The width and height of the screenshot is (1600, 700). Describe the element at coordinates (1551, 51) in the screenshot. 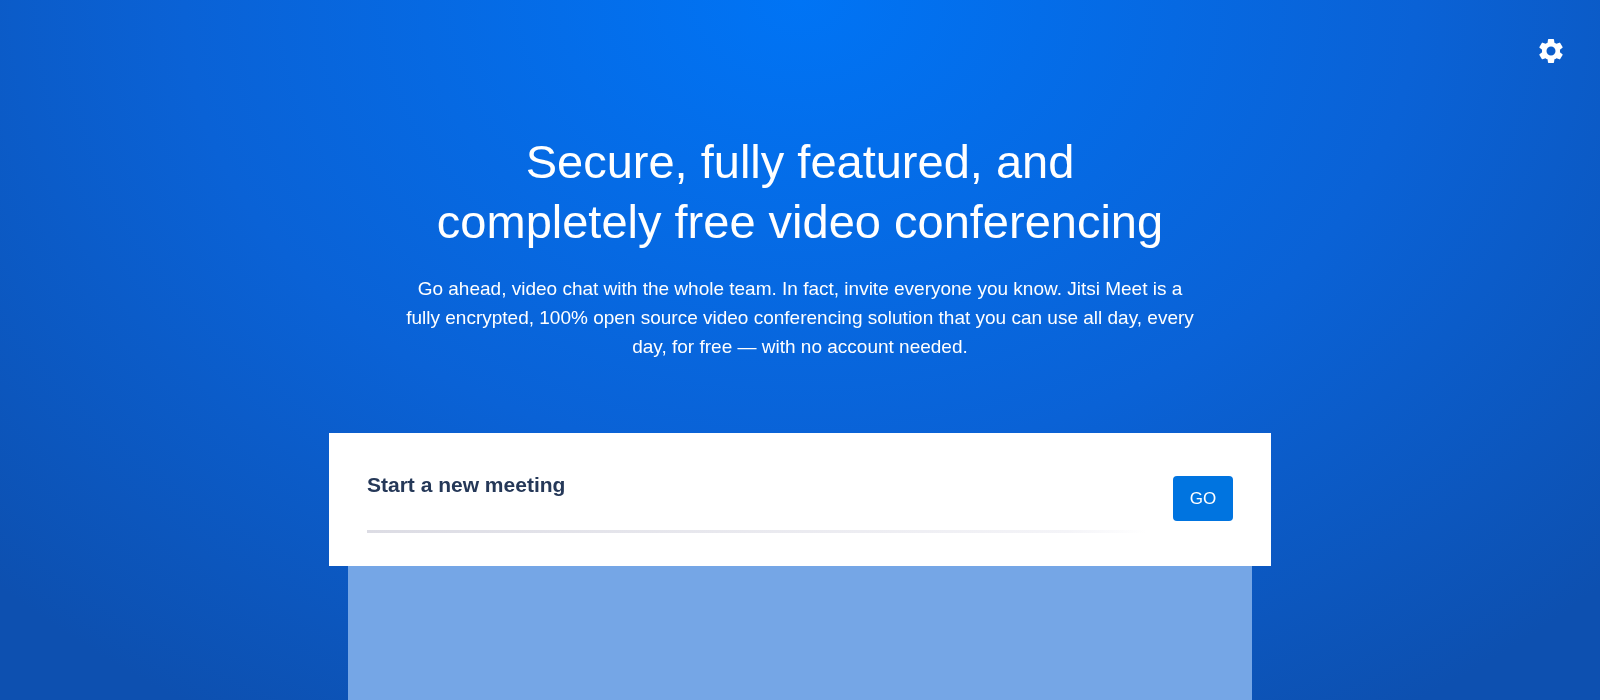

I see `settings-icon` at that location.